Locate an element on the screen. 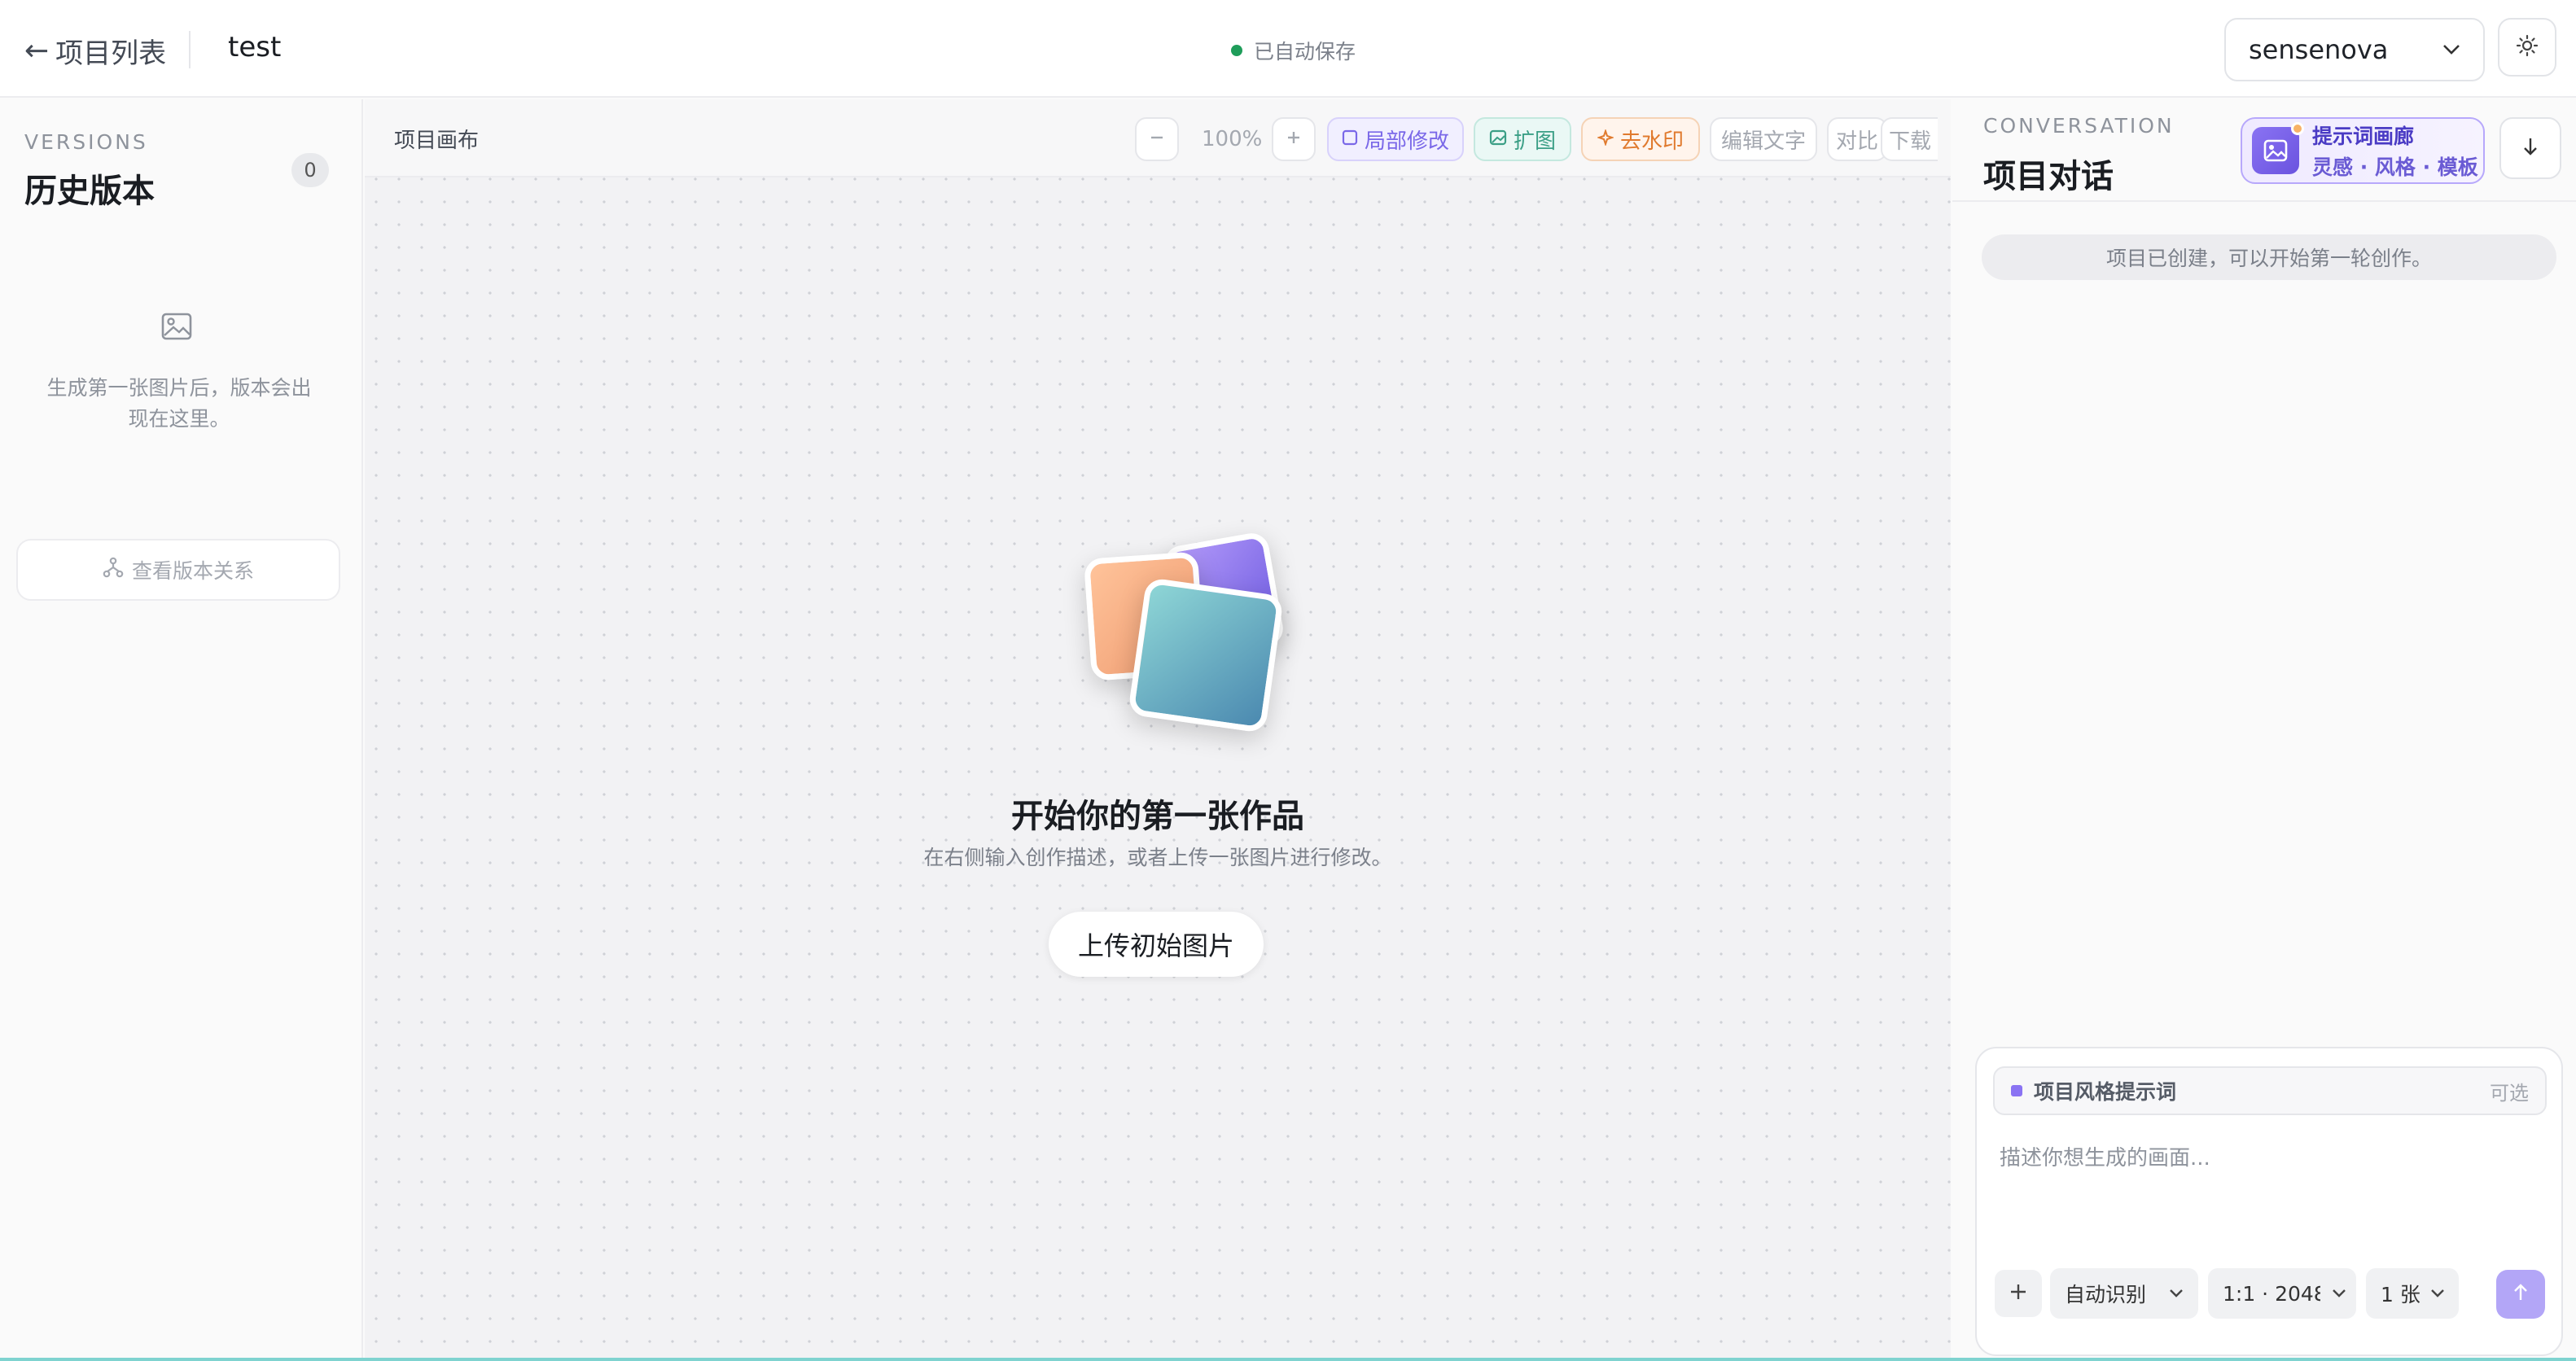 This screenshot has height=1361, width=2576. mode-select: 自动识别 is located at coordinates (2124, 1293).